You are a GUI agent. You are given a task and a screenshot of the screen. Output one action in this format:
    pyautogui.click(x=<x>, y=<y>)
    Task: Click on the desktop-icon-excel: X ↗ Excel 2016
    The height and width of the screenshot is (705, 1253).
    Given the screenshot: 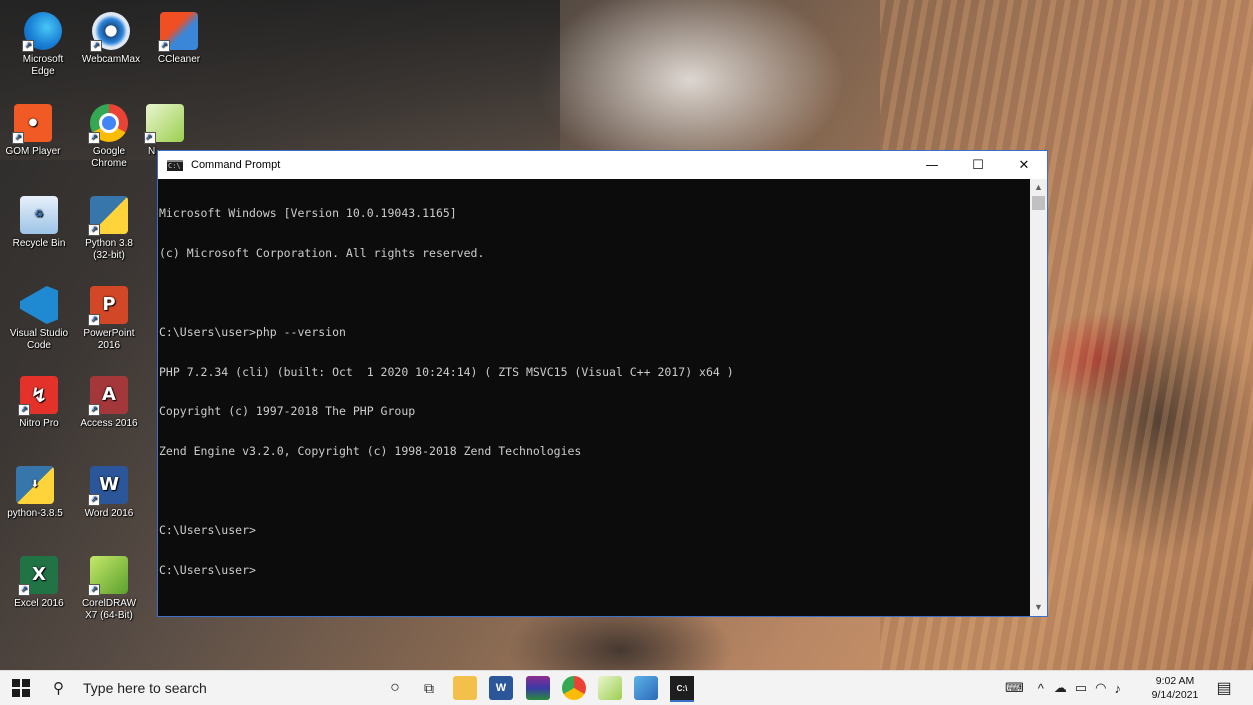 What is the action you would take?
    pyautogui.click(x=39, y=583)
    